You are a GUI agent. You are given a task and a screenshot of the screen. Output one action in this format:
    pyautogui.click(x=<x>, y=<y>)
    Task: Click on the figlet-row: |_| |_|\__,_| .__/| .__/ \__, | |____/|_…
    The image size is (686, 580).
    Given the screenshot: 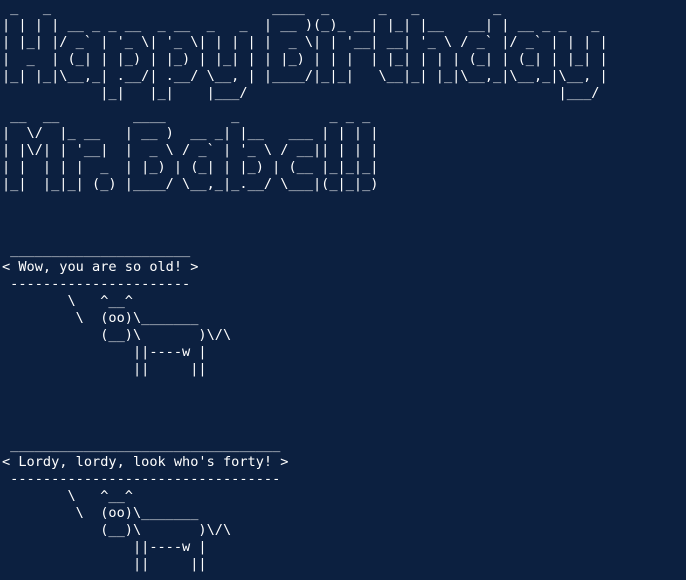 What is the action you would take?
    pyautogui.click(x=305, y=76)
    